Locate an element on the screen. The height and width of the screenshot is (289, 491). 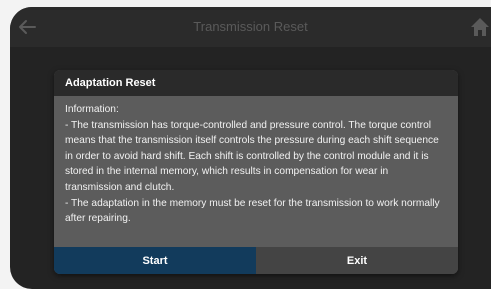
dialog-title: Adaptation Reset is located at coordinates (256, 83).